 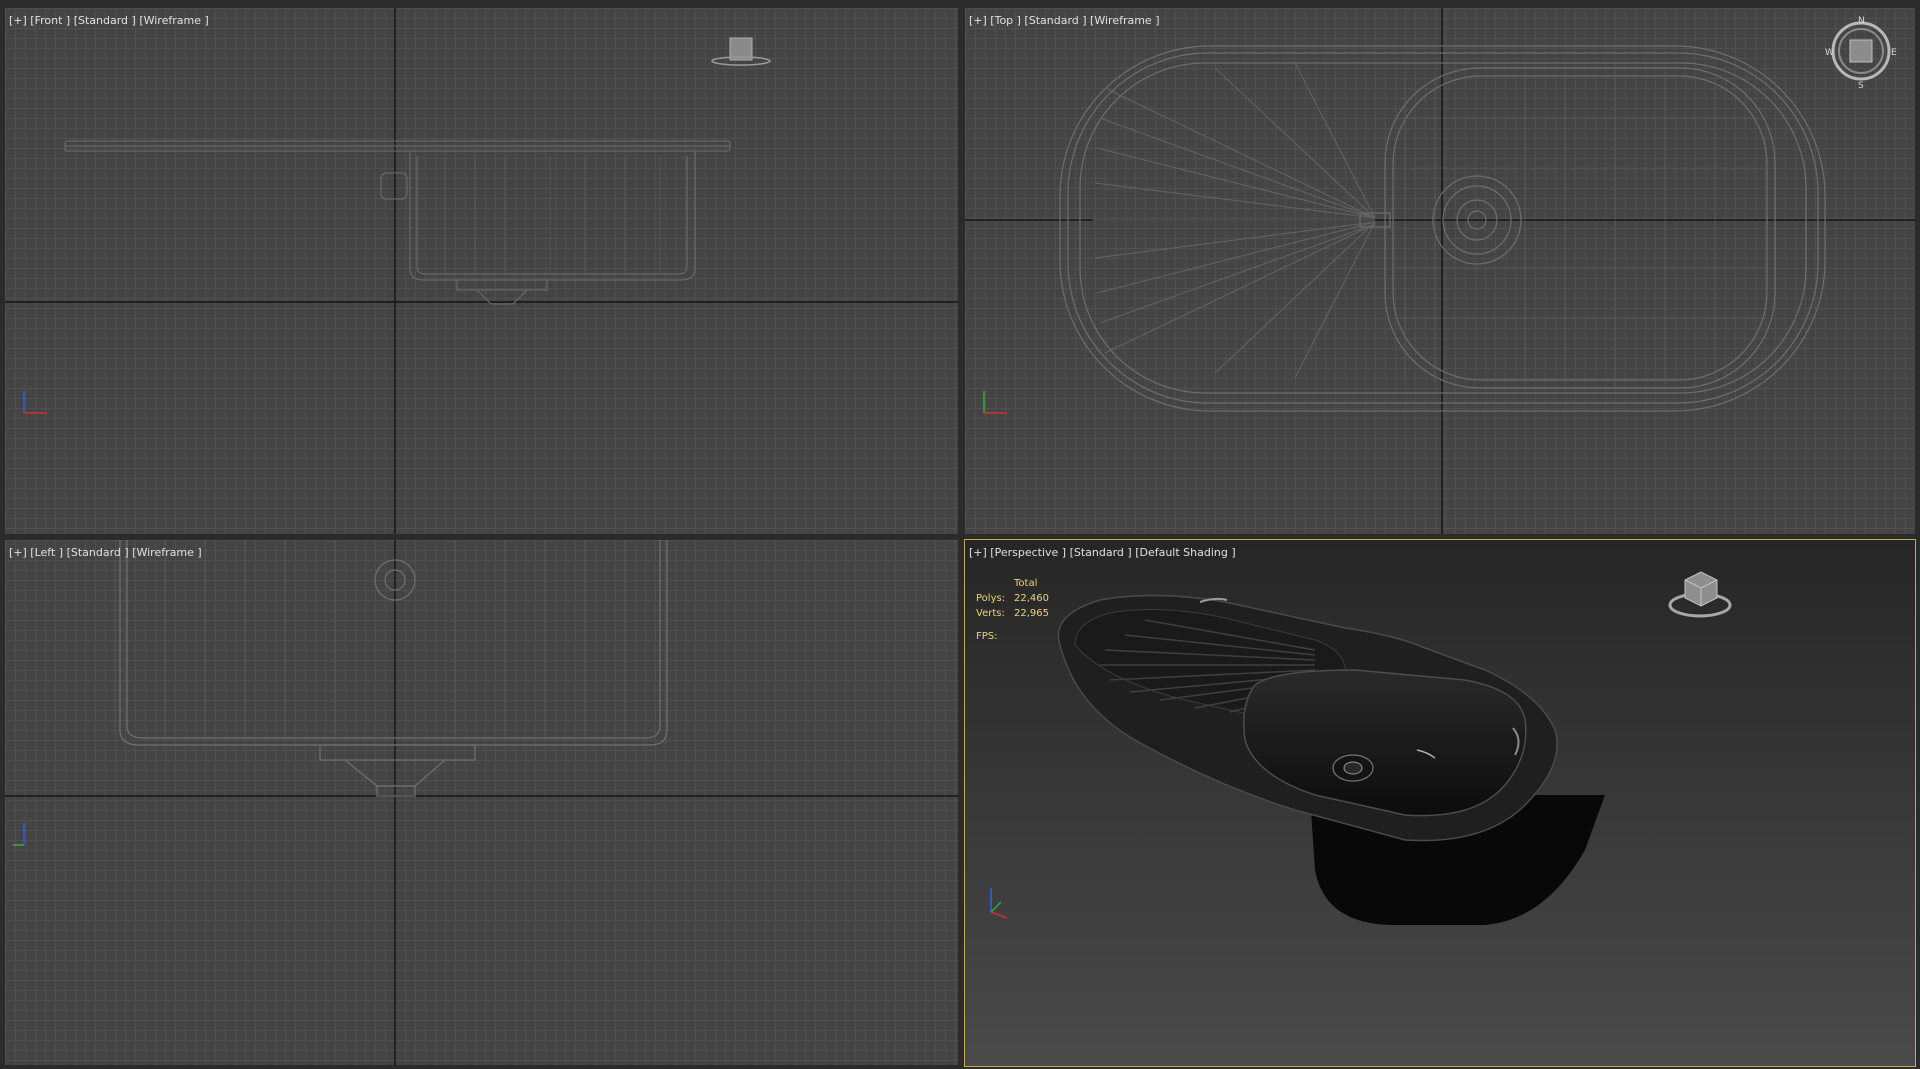 What do you see at coordinates (1861, 21) in the screenshot?
I see `compass-n: N` at bounding box center [1861, 21].